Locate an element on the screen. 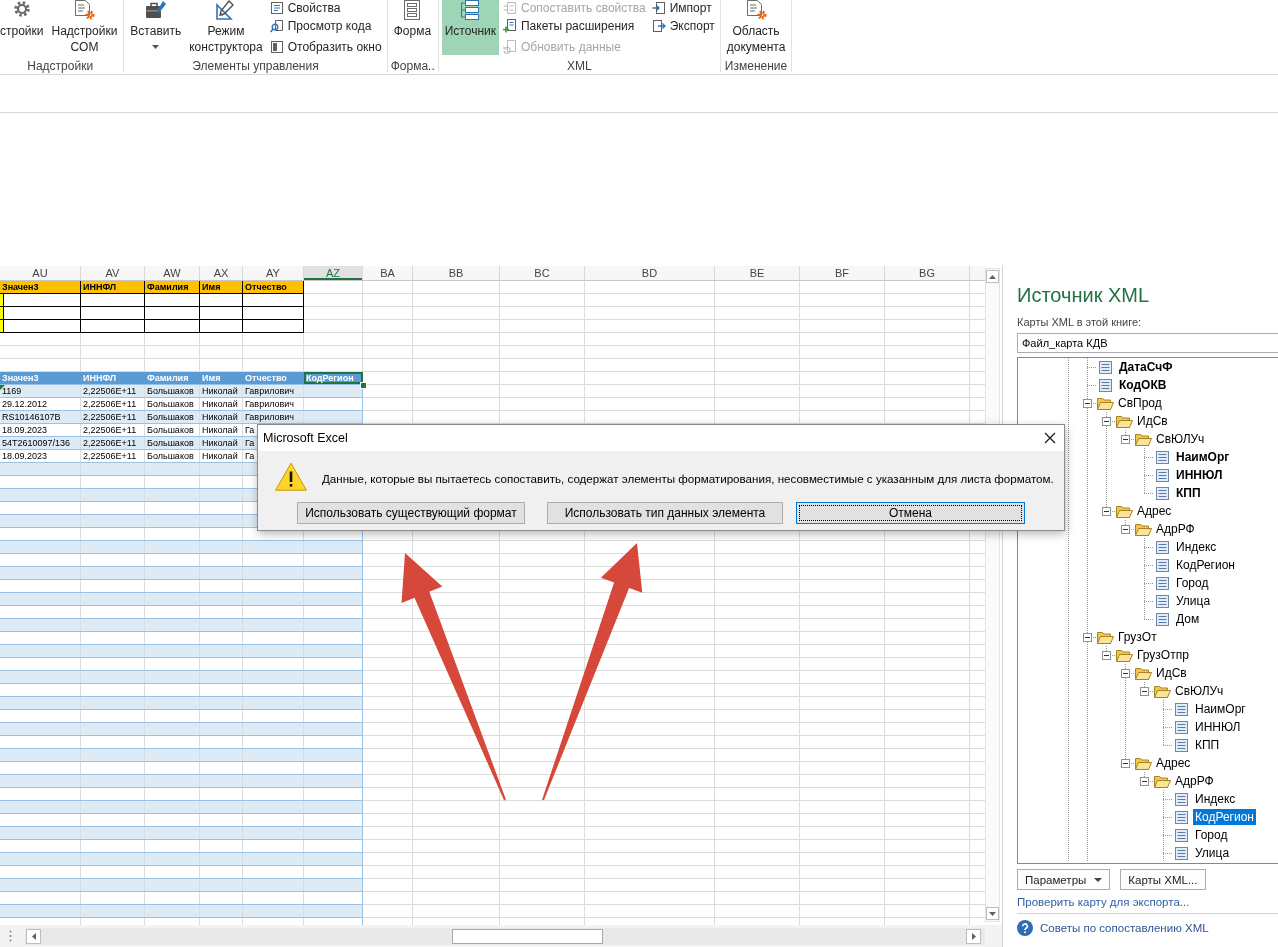  dialog-button: Отмена is located at coordinates (910, 513).